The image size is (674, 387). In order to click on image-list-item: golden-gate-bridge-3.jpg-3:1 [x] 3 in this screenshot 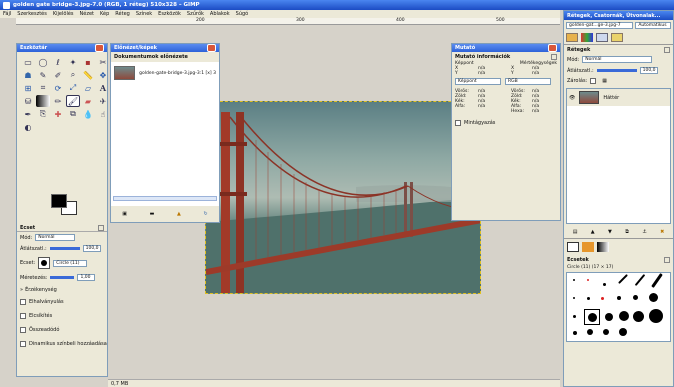, I will do `click(165, 73)`.